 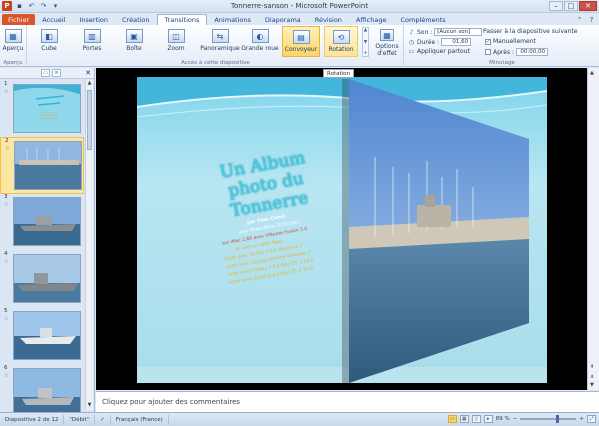 What do you see at coordinates (422, 19) in the screenshot?
I see `tab-complements: Compléments` at bounding box center [422, 19].